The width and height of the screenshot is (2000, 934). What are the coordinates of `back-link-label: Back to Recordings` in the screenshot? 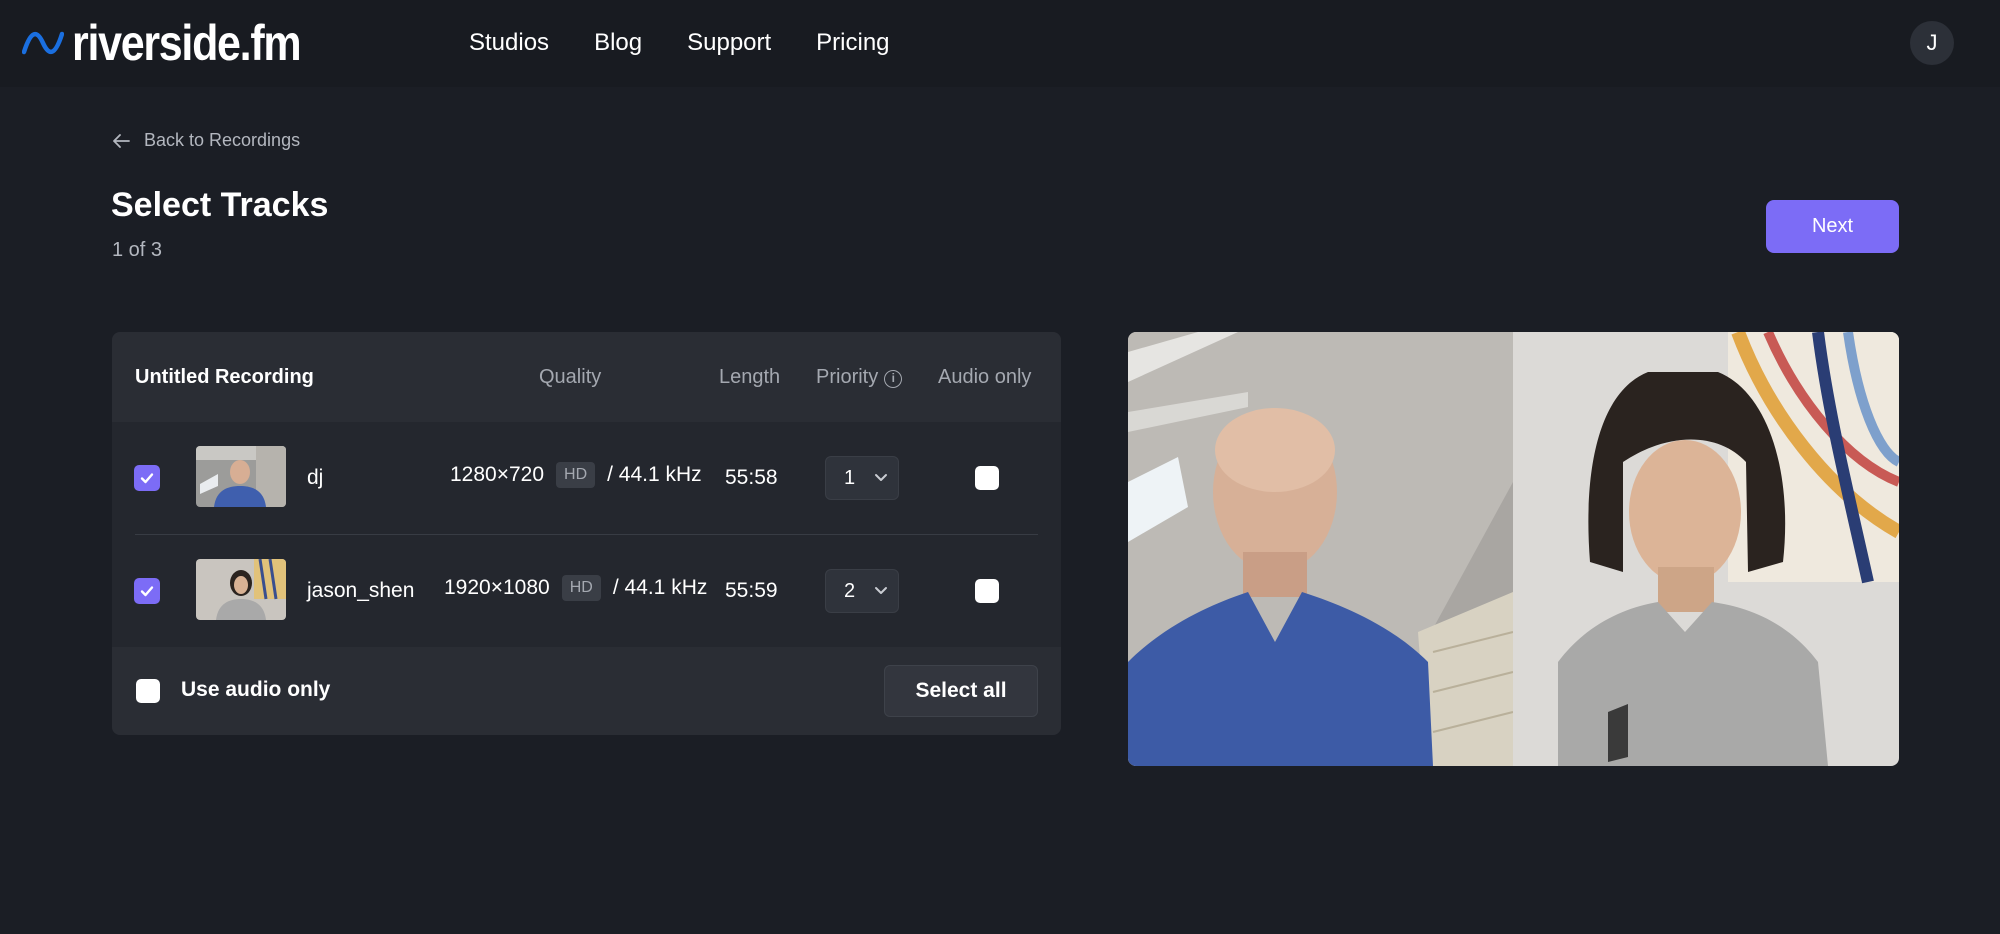 It's located at (222, 140).